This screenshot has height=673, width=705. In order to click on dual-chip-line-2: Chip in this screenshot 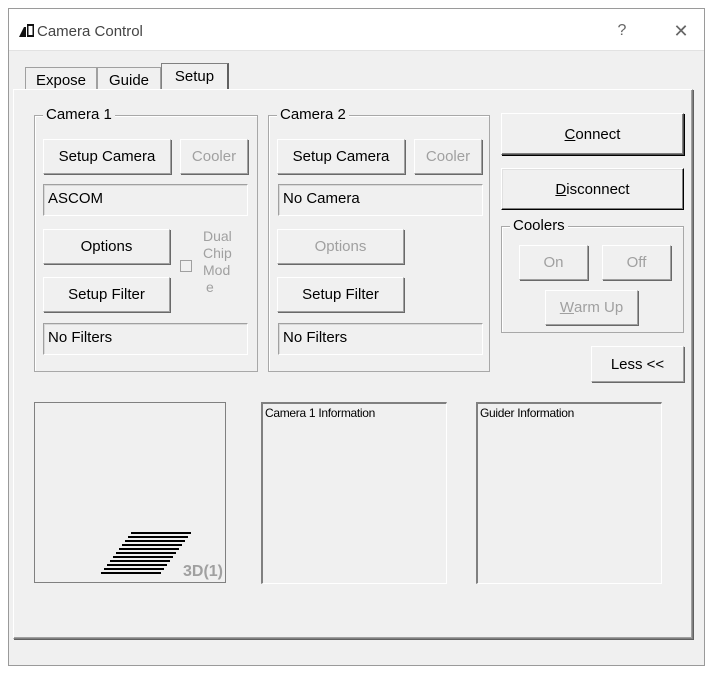, I will do `click(217, 253)`.